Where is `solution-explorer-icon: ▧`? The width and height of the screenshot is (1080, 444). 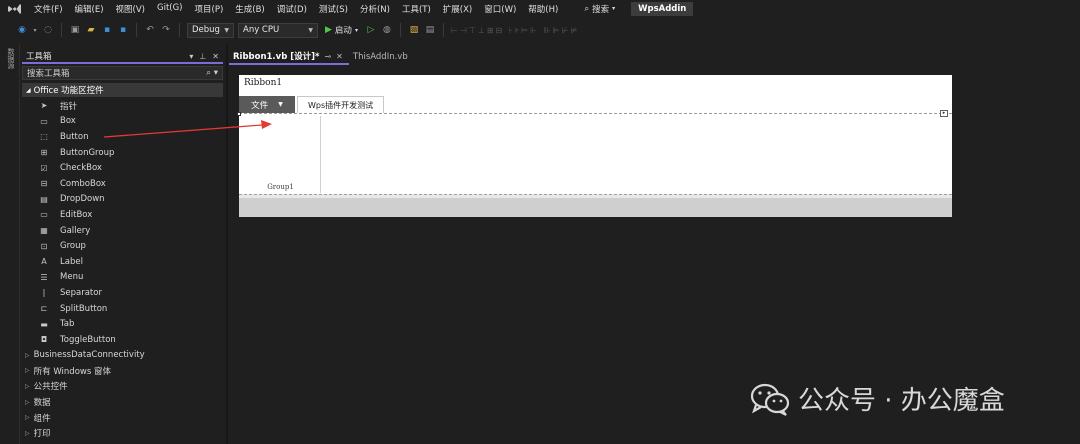
solution-explorer-icon: ▧ is located at coordinates (414, 30).